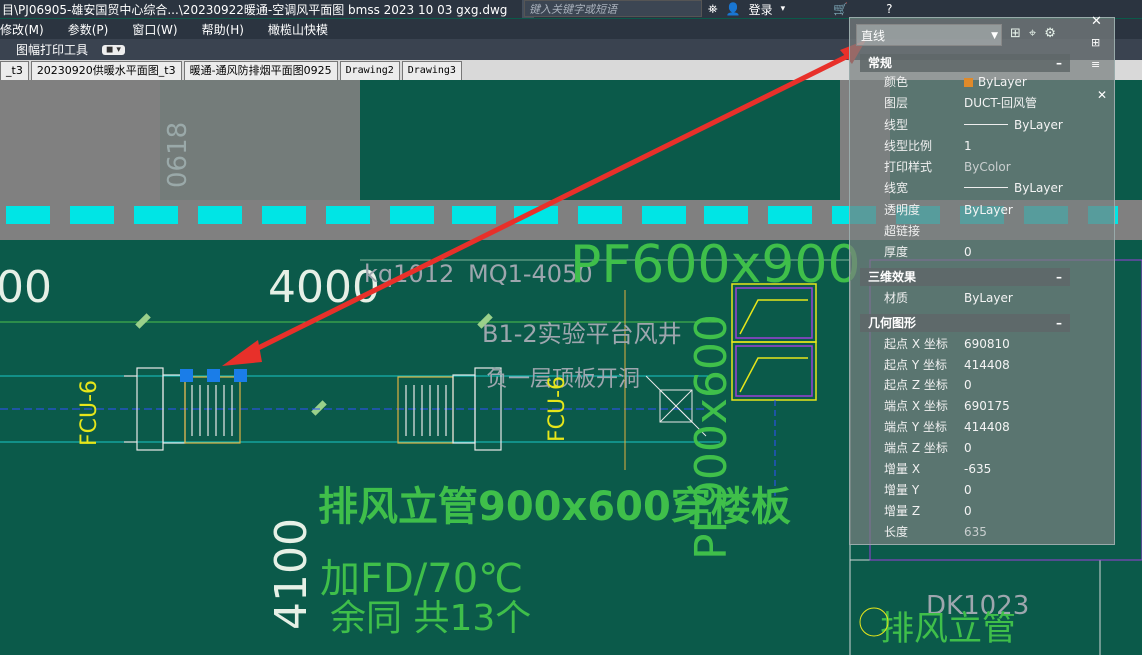  I want to click on prop-label: 端点 X 坐标, so click(916, 406).